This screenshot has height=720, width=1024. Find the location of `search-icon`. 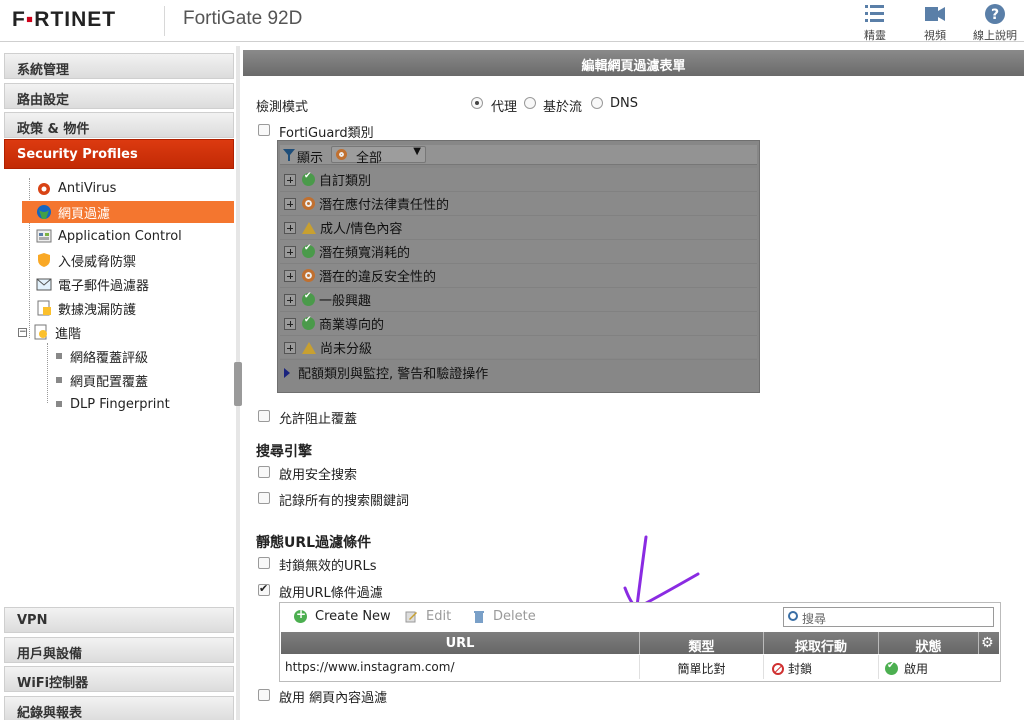

search-icon is located at coordinates (793, 616).